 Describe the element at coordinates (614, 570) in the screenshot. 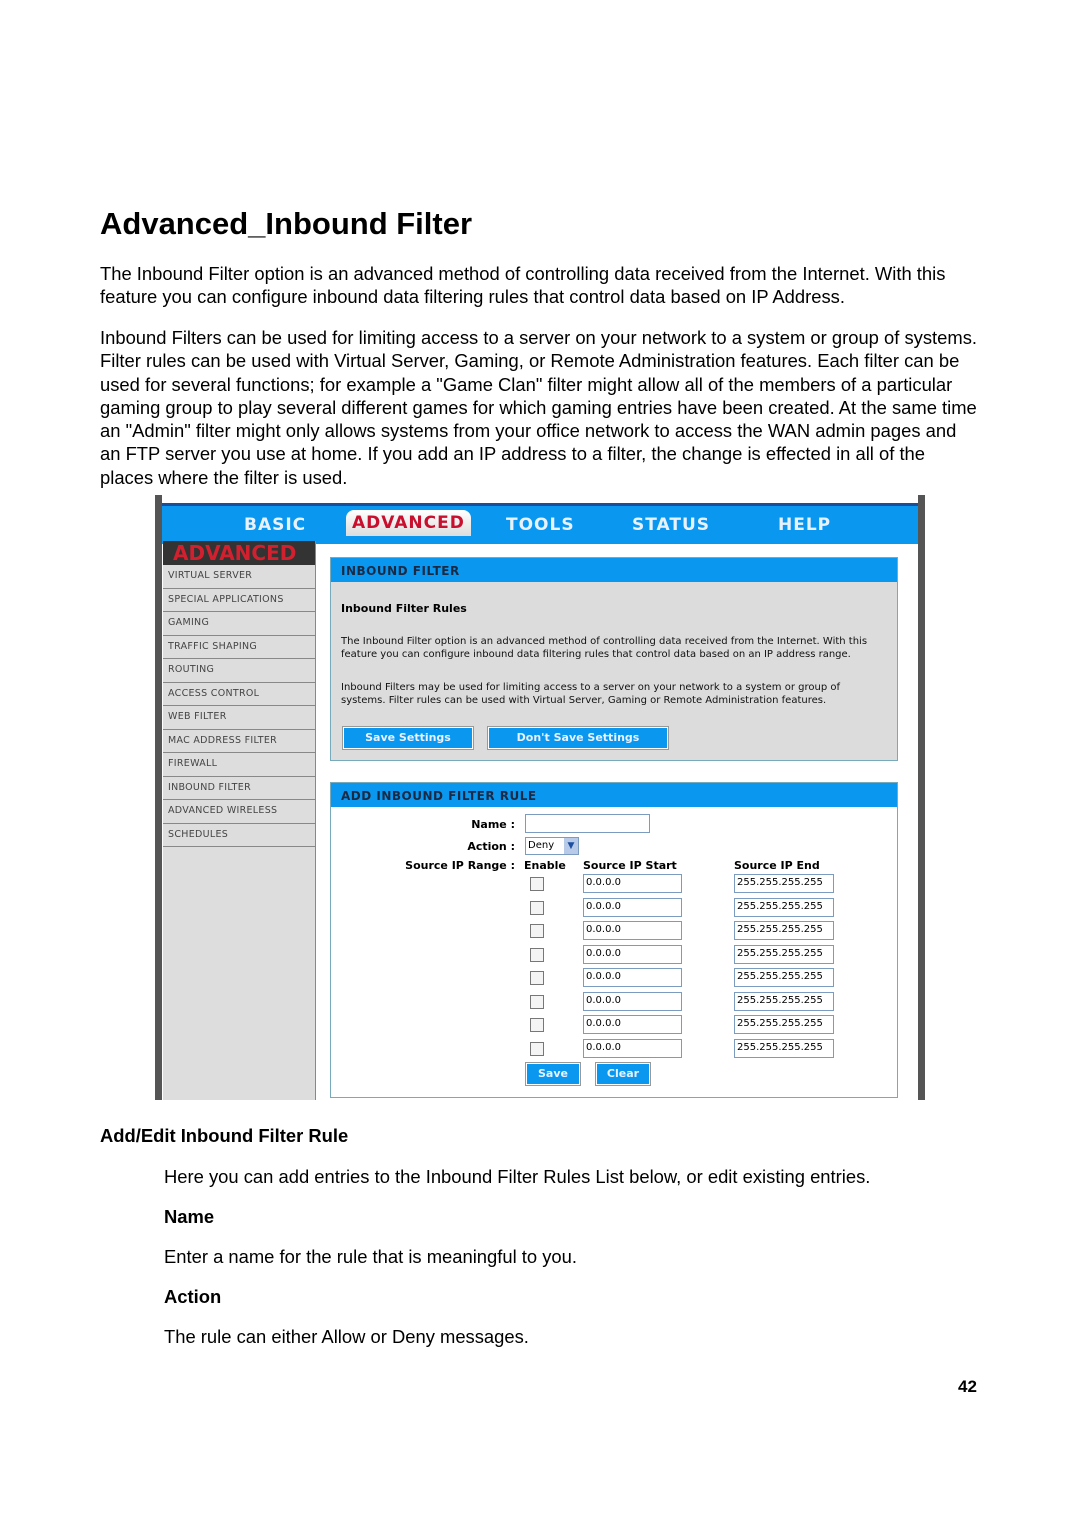

I see `panel-header: INBOUND FILTER` at that location.